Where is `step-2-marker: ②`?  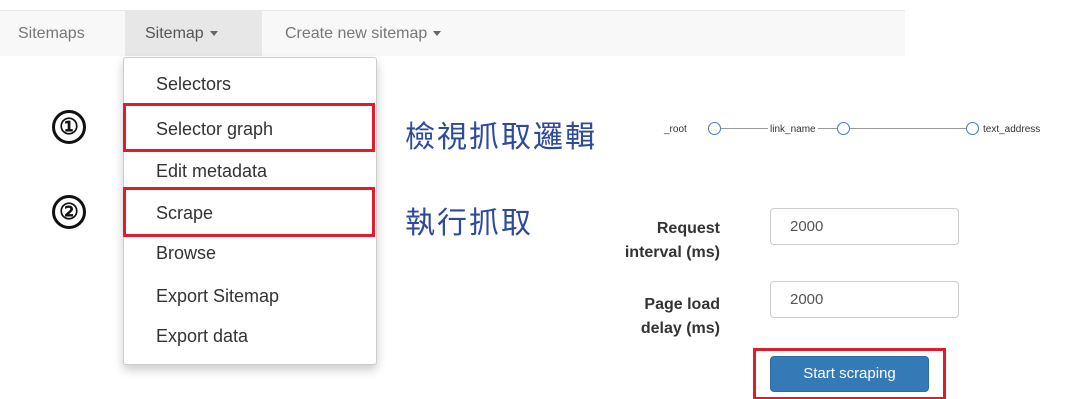 step-2-marker: ② is located at coordinates (69, 212).